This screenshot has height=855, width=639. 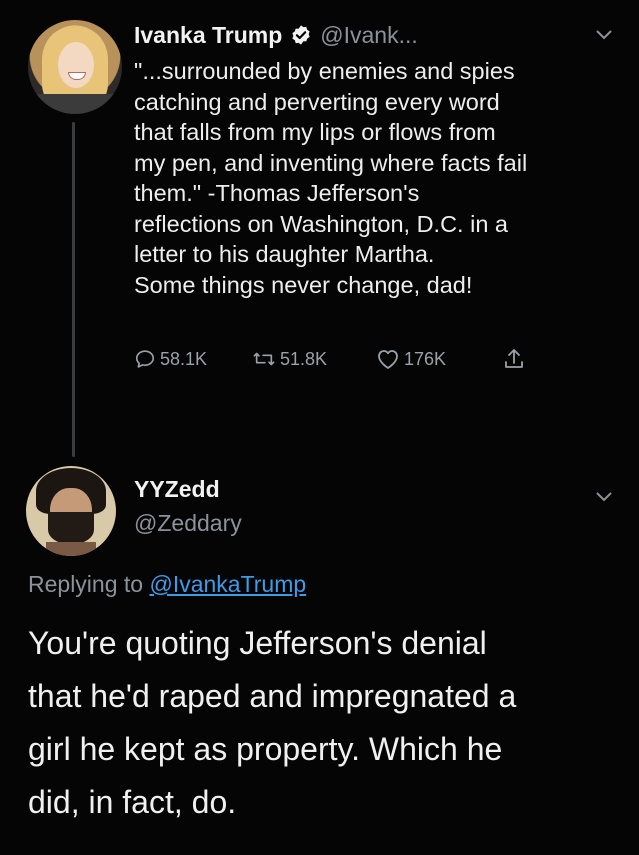 What do you see at coordinates (265, 749) in the screenshot?
I see `tweet2-text-line: girl he kept as property. Which he` at bounding box center [265, 749].